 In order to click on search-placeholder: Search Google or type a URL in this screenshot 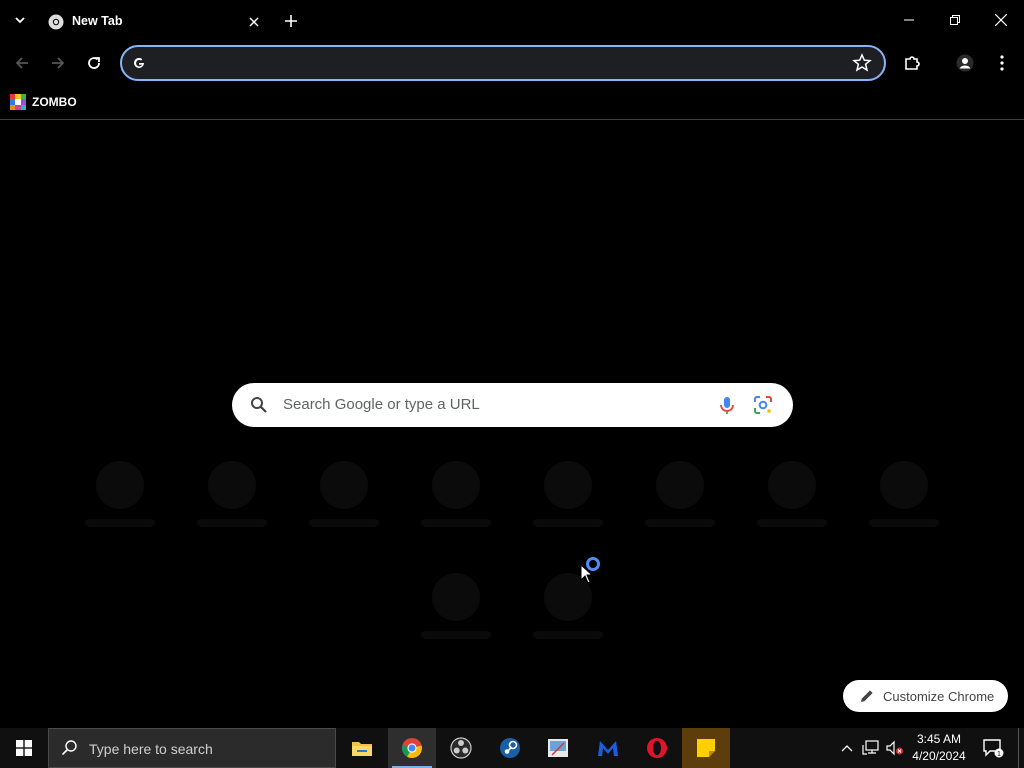, I will do `click(381, 404)`.